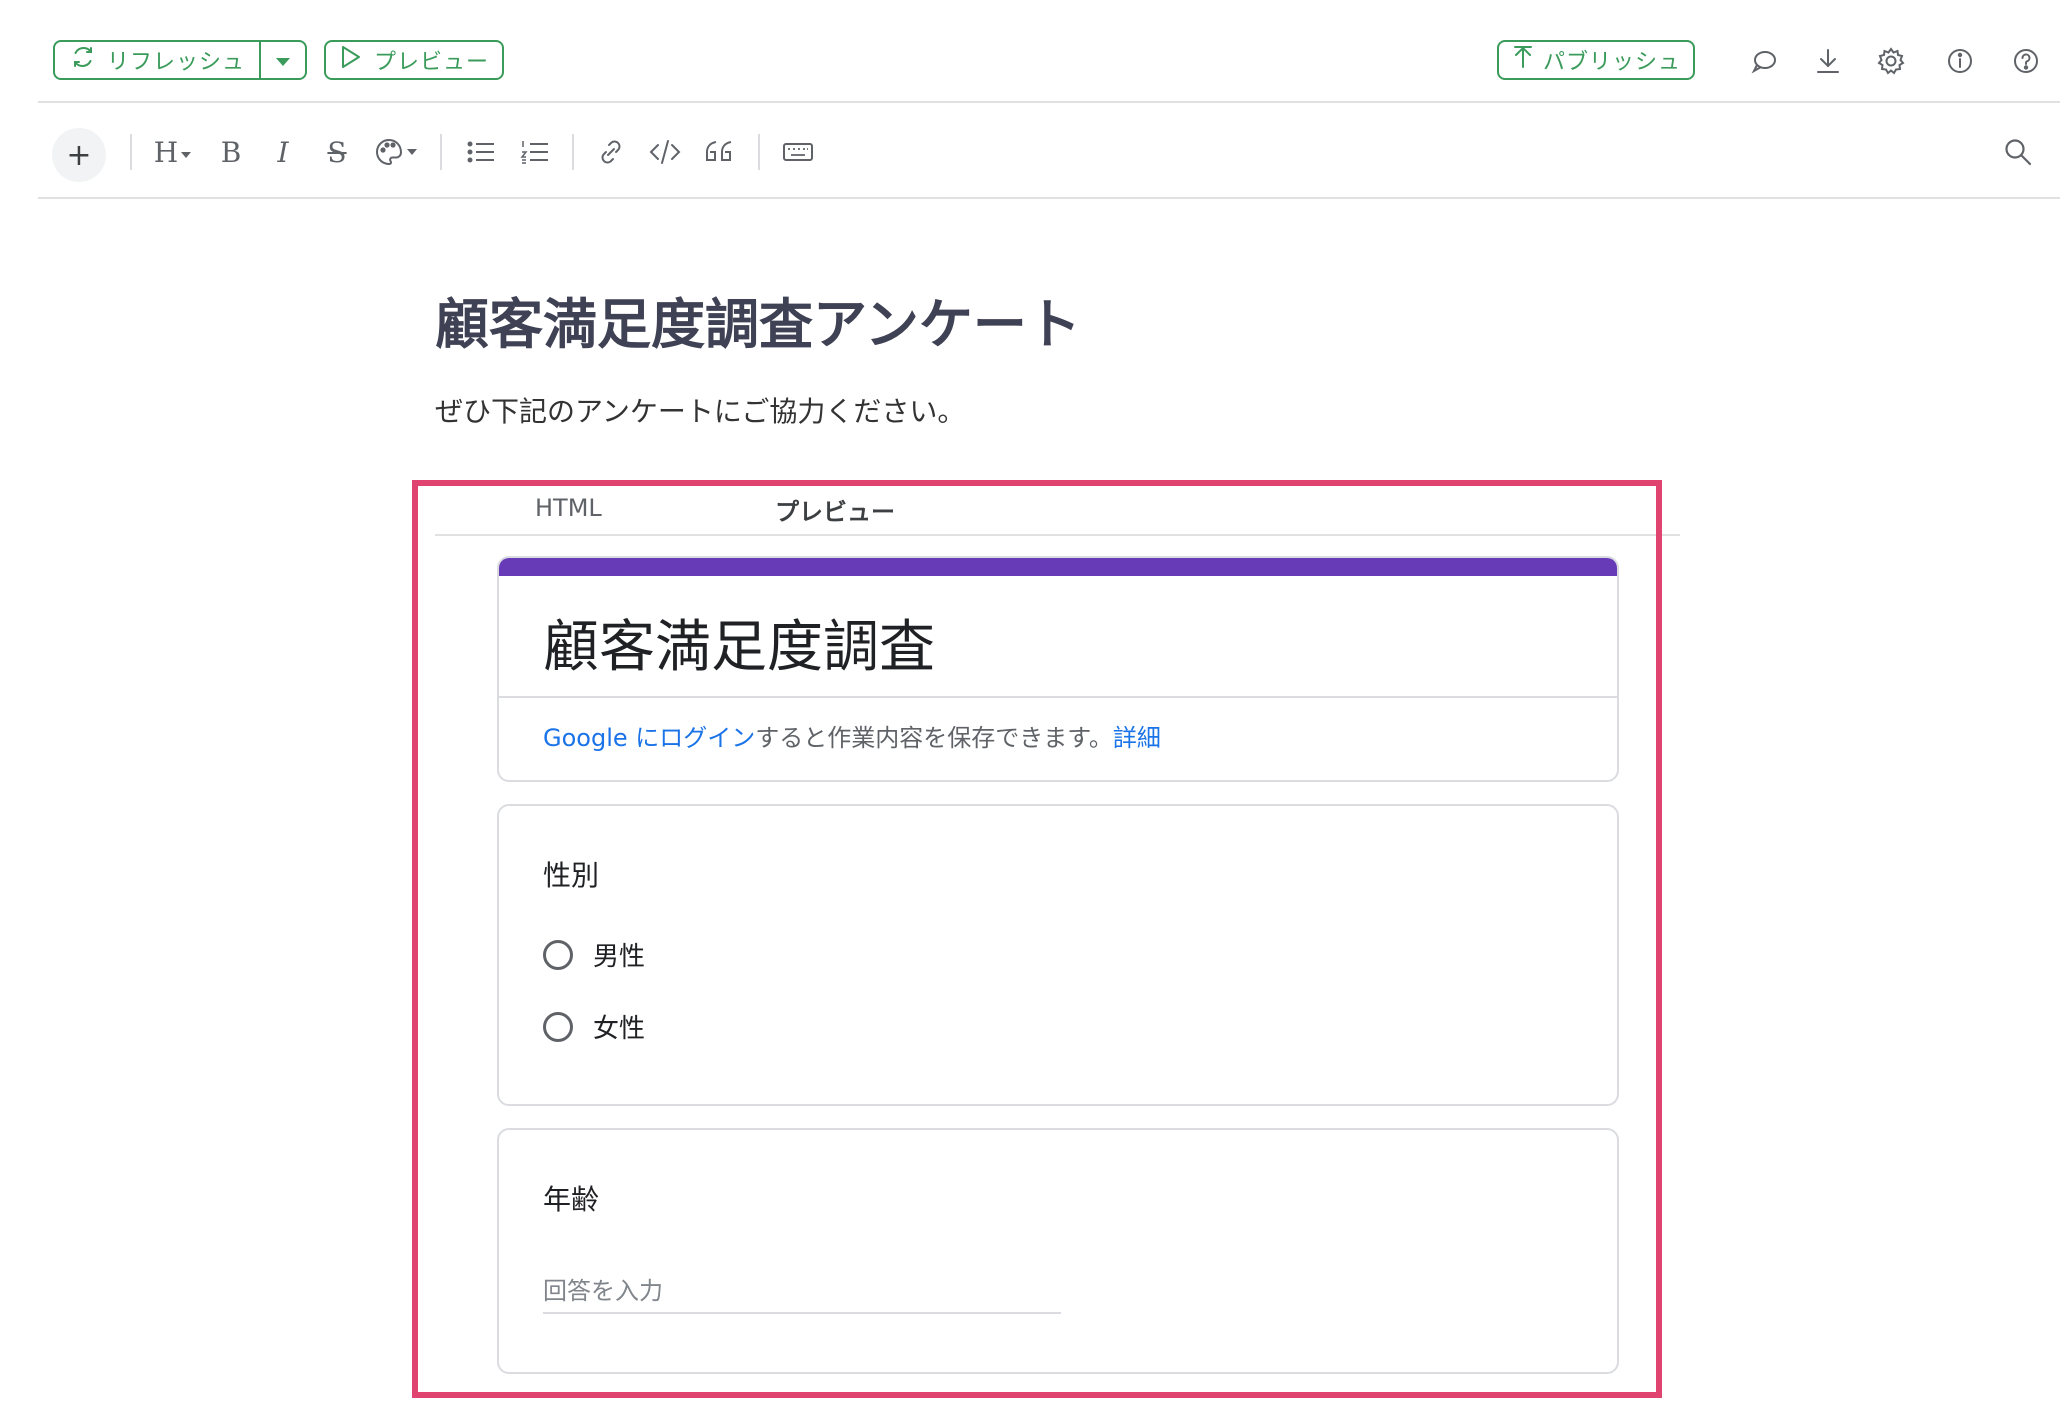  I want to click on format-toolbar-divider, so click(1049, 198).